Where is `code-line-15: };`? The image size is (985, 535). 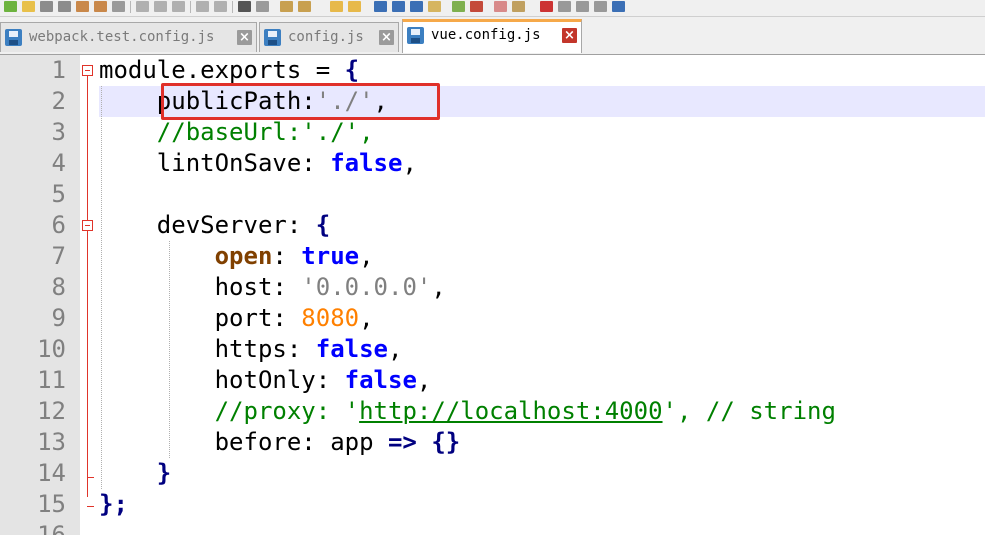 code-line-15: }; is located at coordinates (113, 504).